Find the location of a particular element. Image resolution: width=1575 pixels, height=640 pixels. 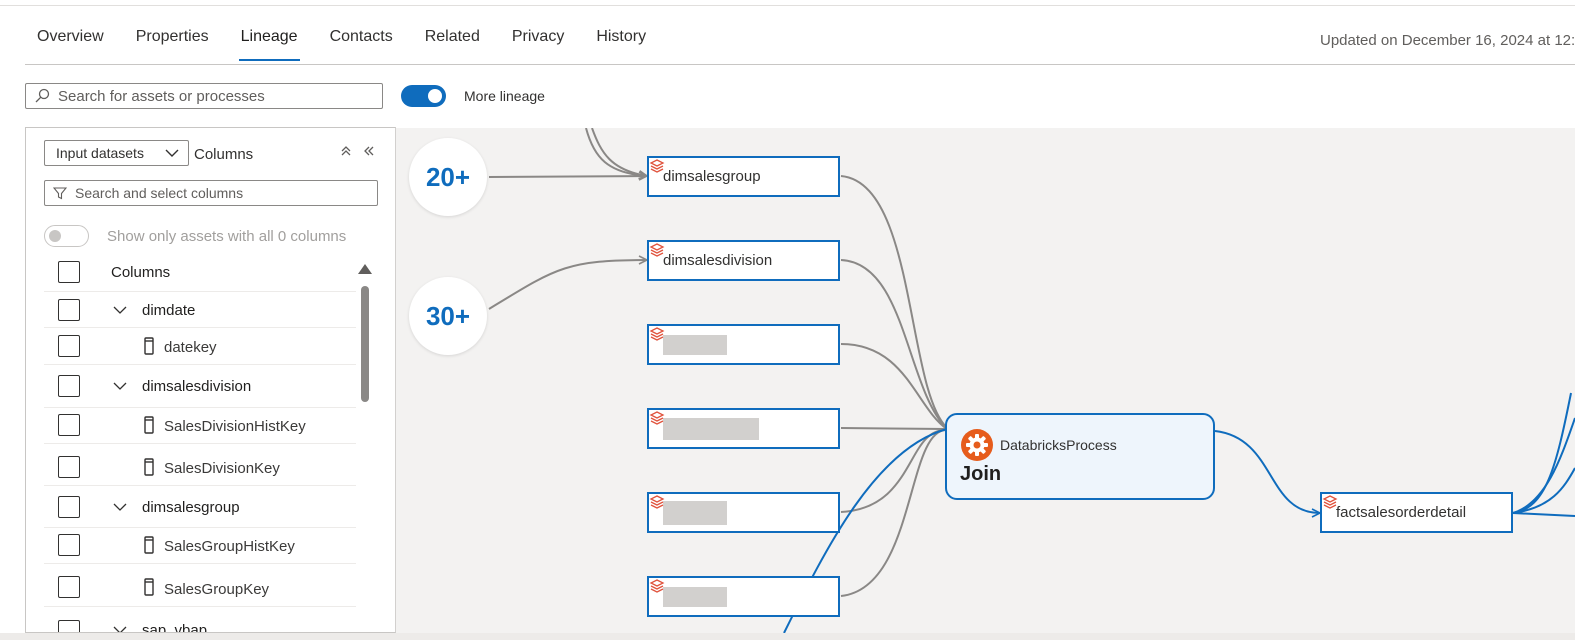

asset-search-box is located at coordinates (204, 96).